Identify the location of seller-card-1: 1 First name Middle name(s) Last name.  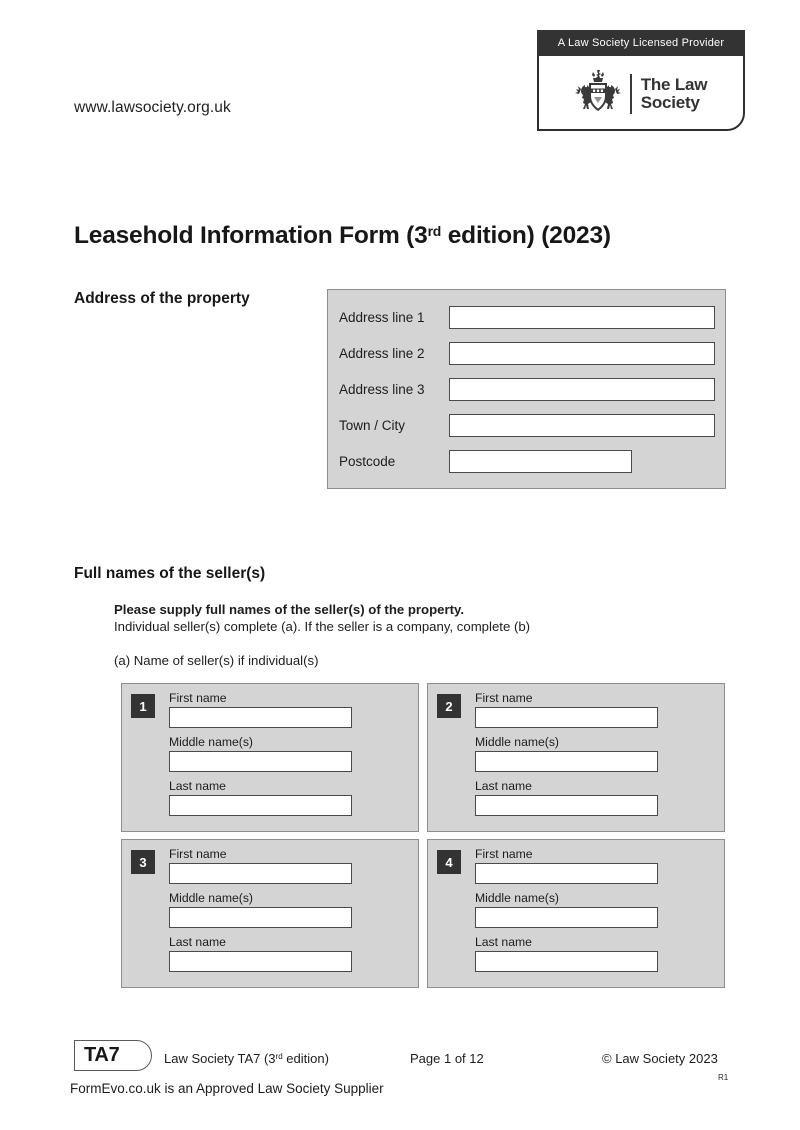
(270, 757).